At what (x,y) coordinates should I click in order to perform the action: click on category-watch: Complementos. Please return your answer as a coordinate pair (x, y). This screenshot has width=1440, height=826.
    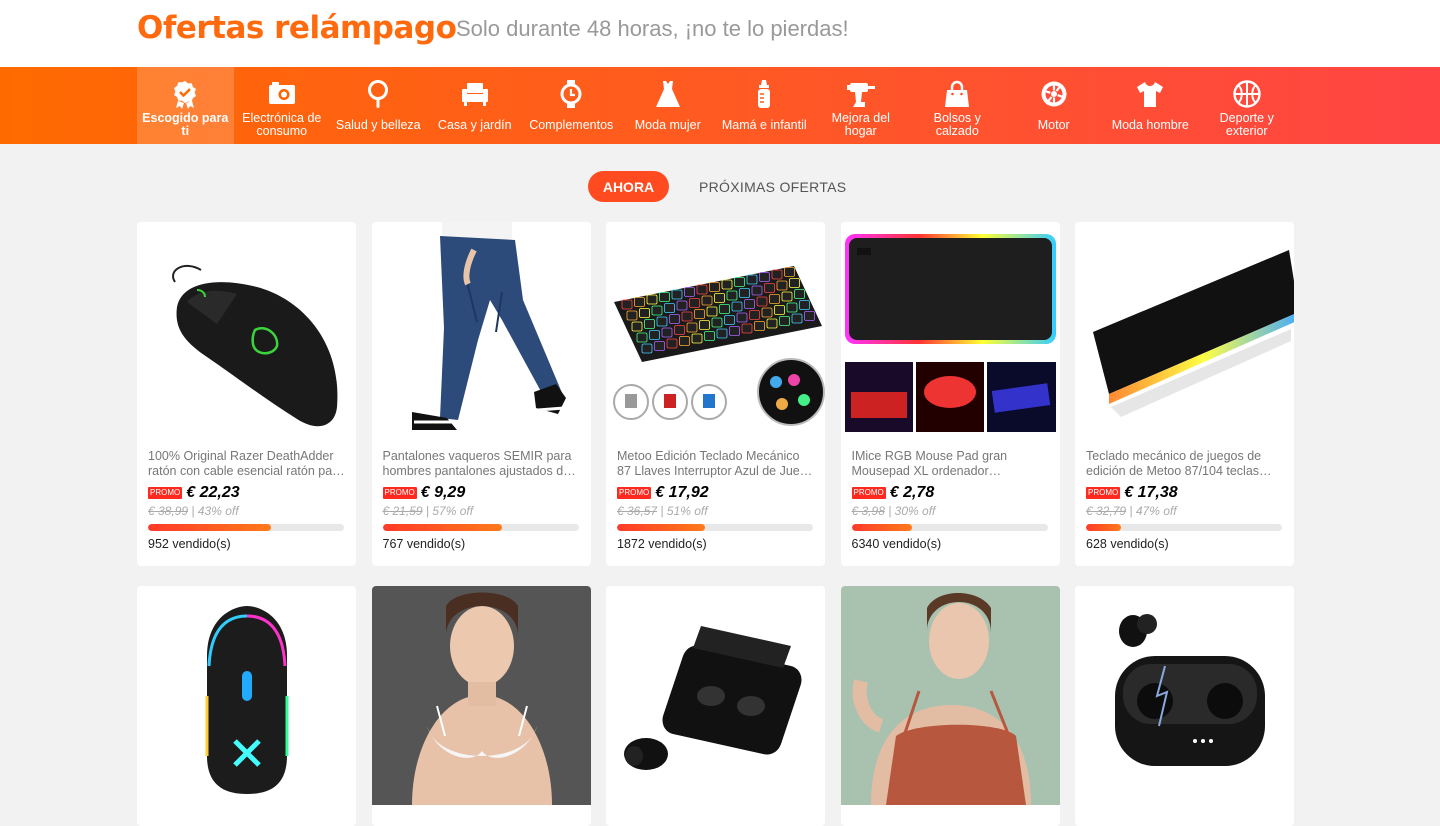
    Looking at the image, I should click on (571, 105).